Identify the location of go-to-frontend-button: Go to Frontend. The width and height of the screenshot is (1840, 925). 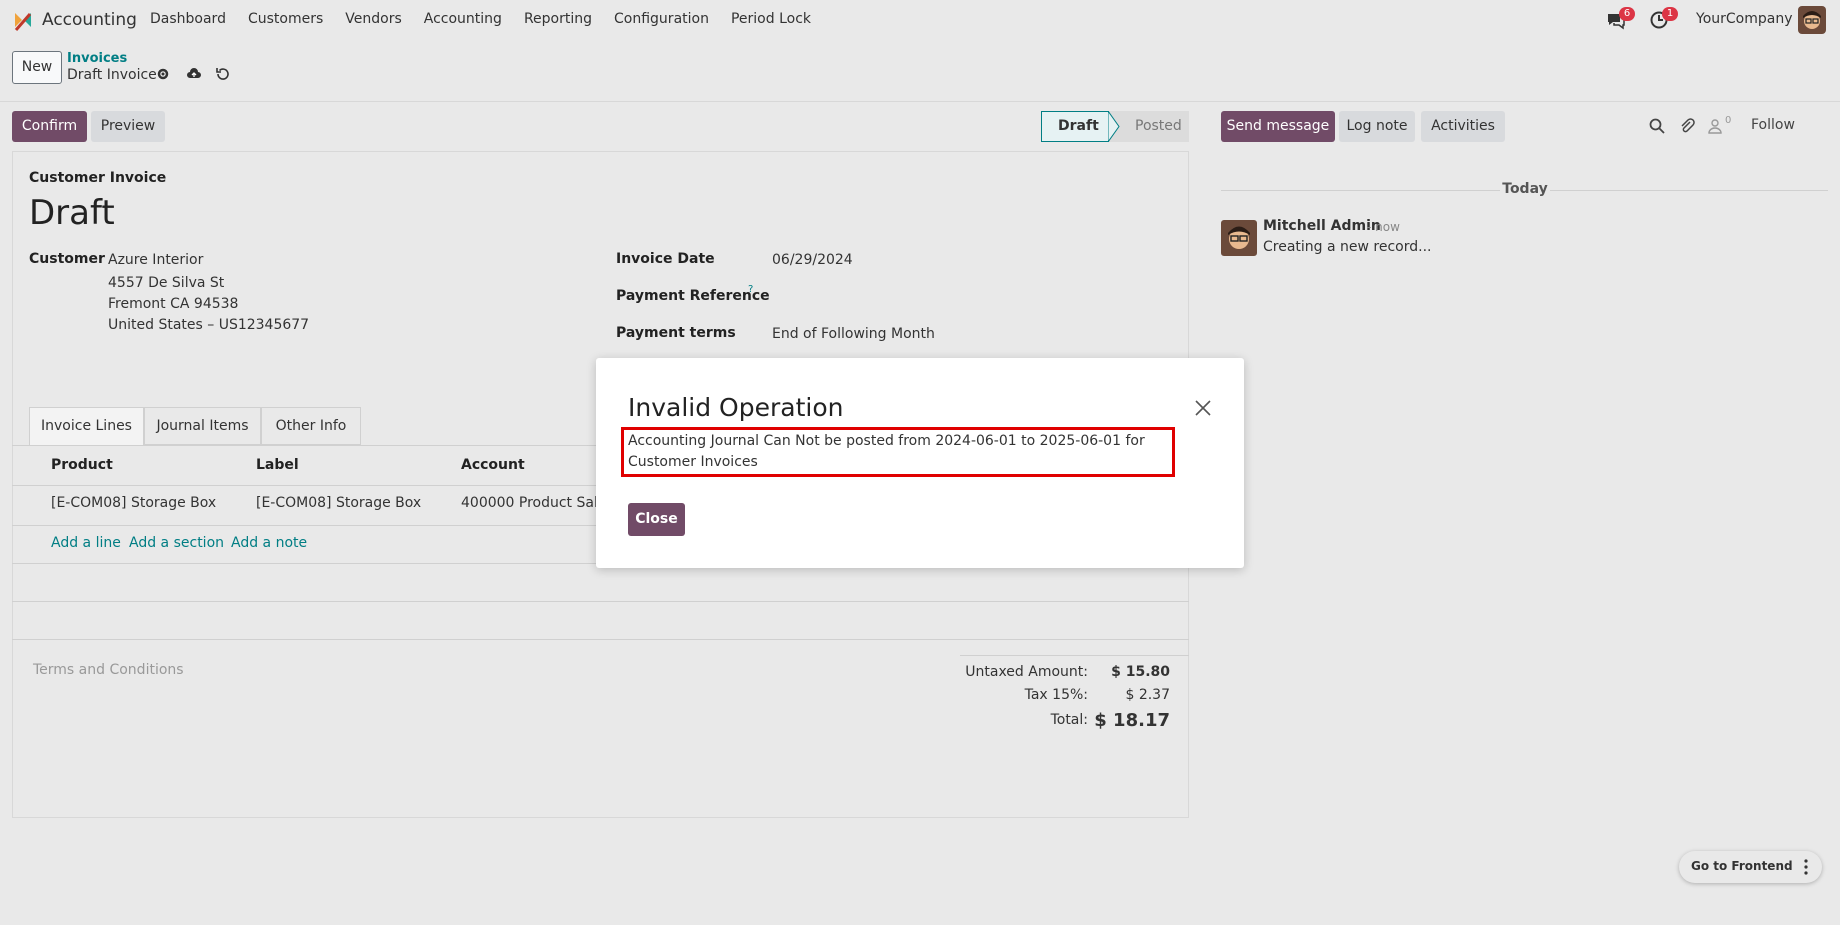
(1750, 867).